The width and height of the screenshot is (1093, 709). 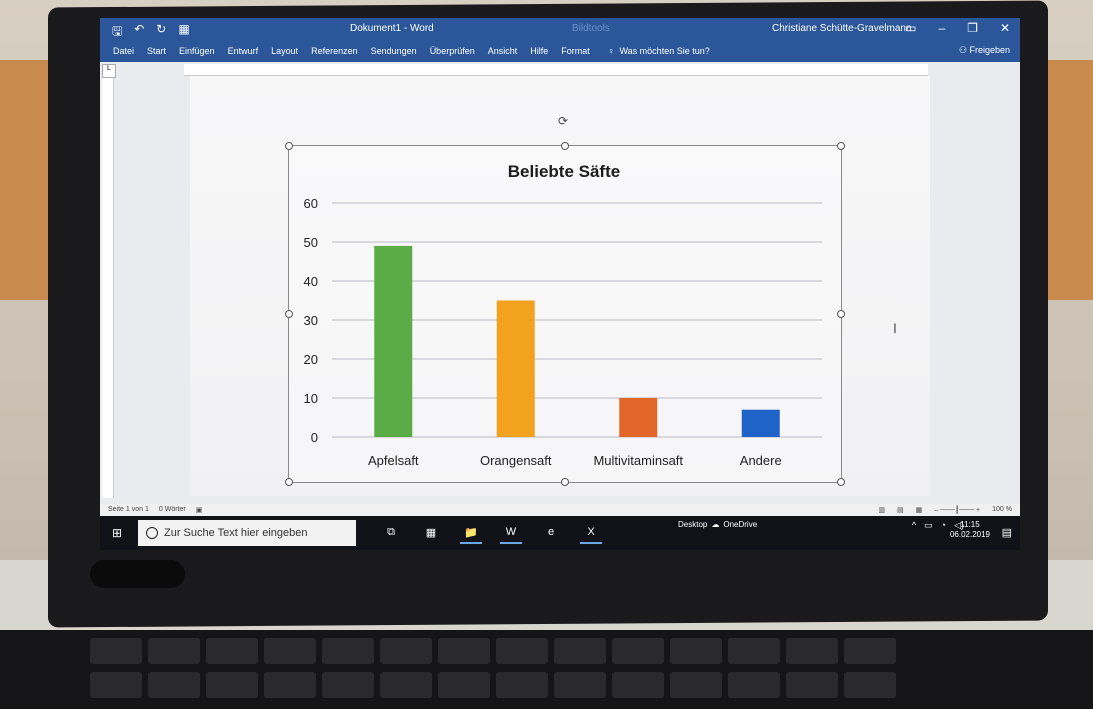 What do you see at coordinates (199, 510) in the screenshot?
I see `proofing-icon: ▣` at bounding box center [199, 510].